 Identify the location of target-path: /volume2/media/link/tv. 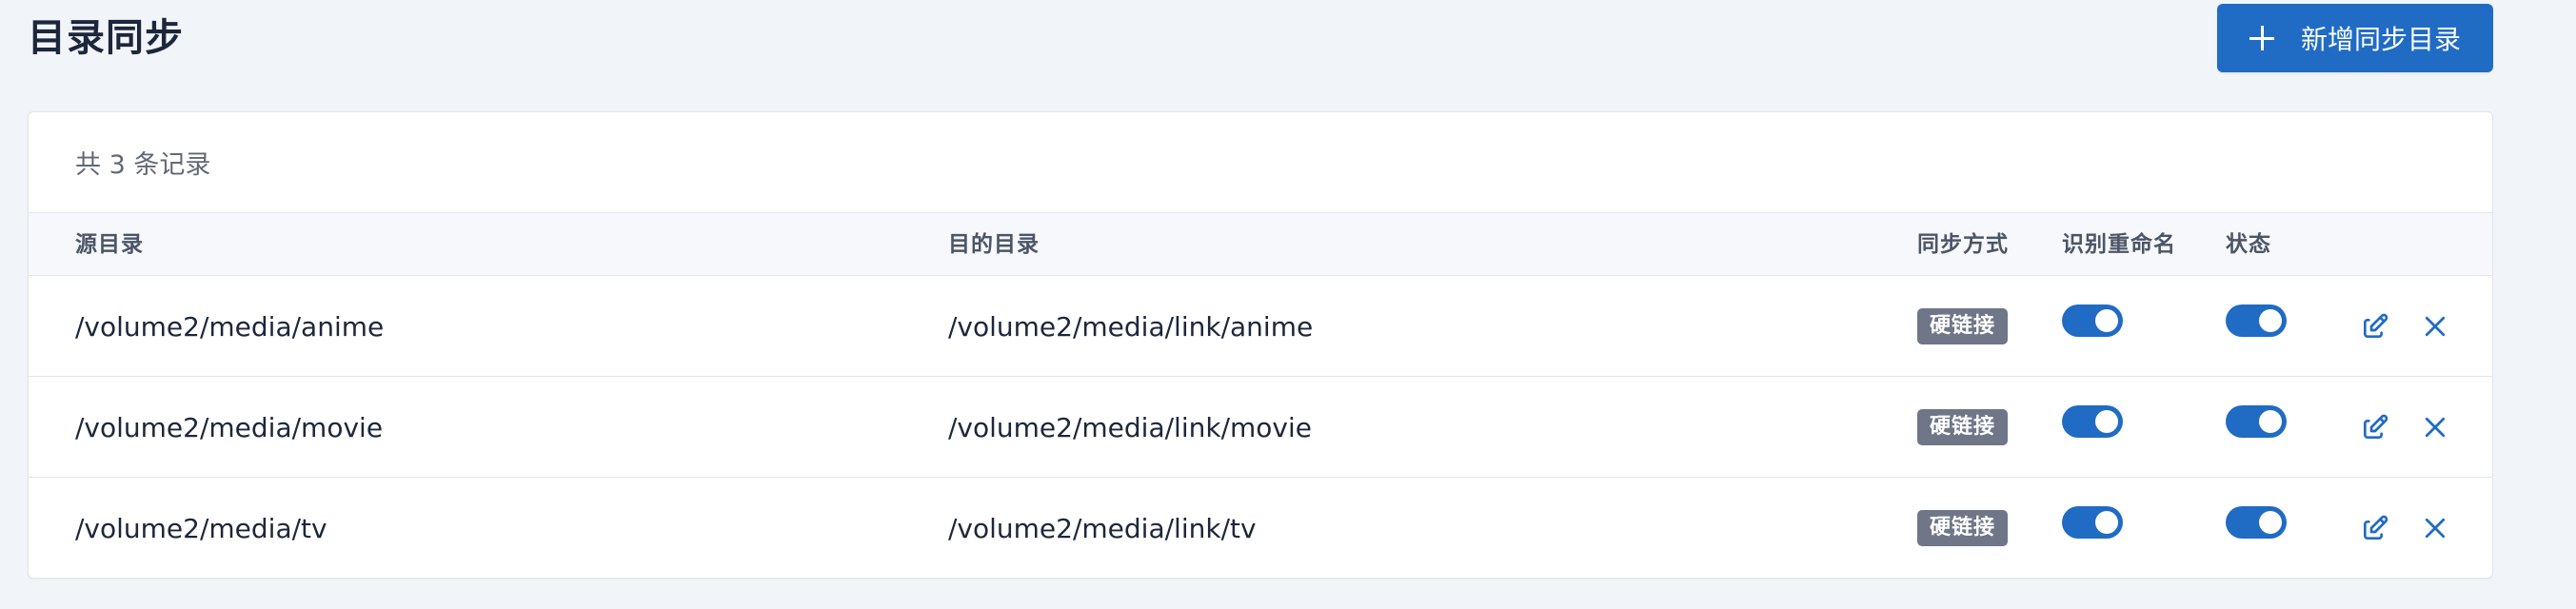
(1102, 528).